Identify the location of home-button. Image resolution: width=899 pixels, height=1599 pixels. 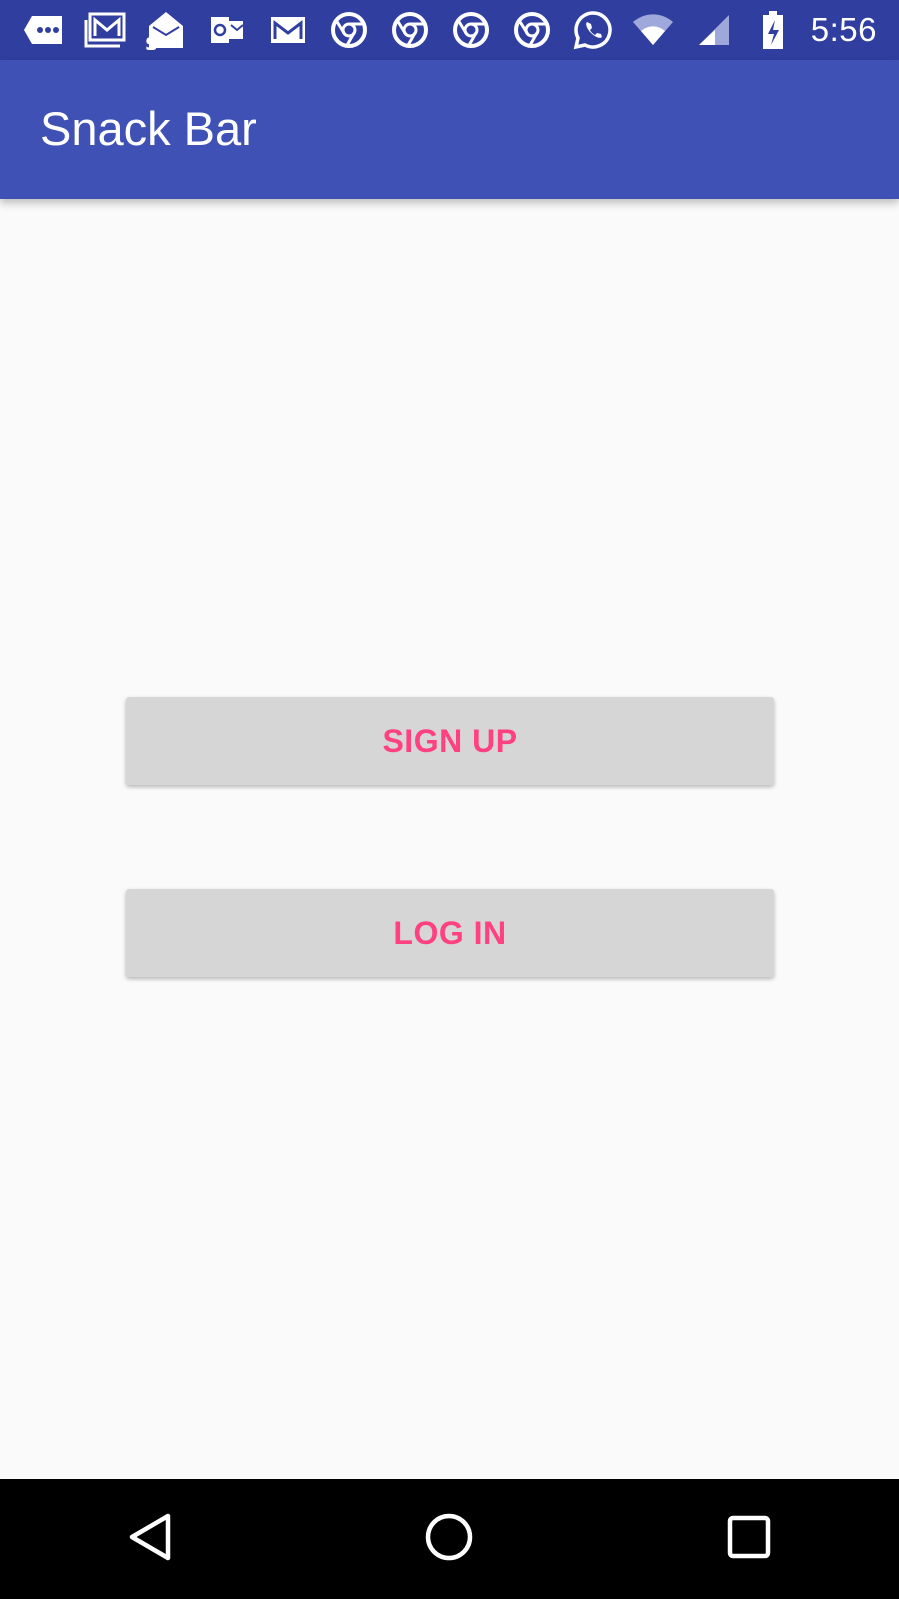
(449, 1539).